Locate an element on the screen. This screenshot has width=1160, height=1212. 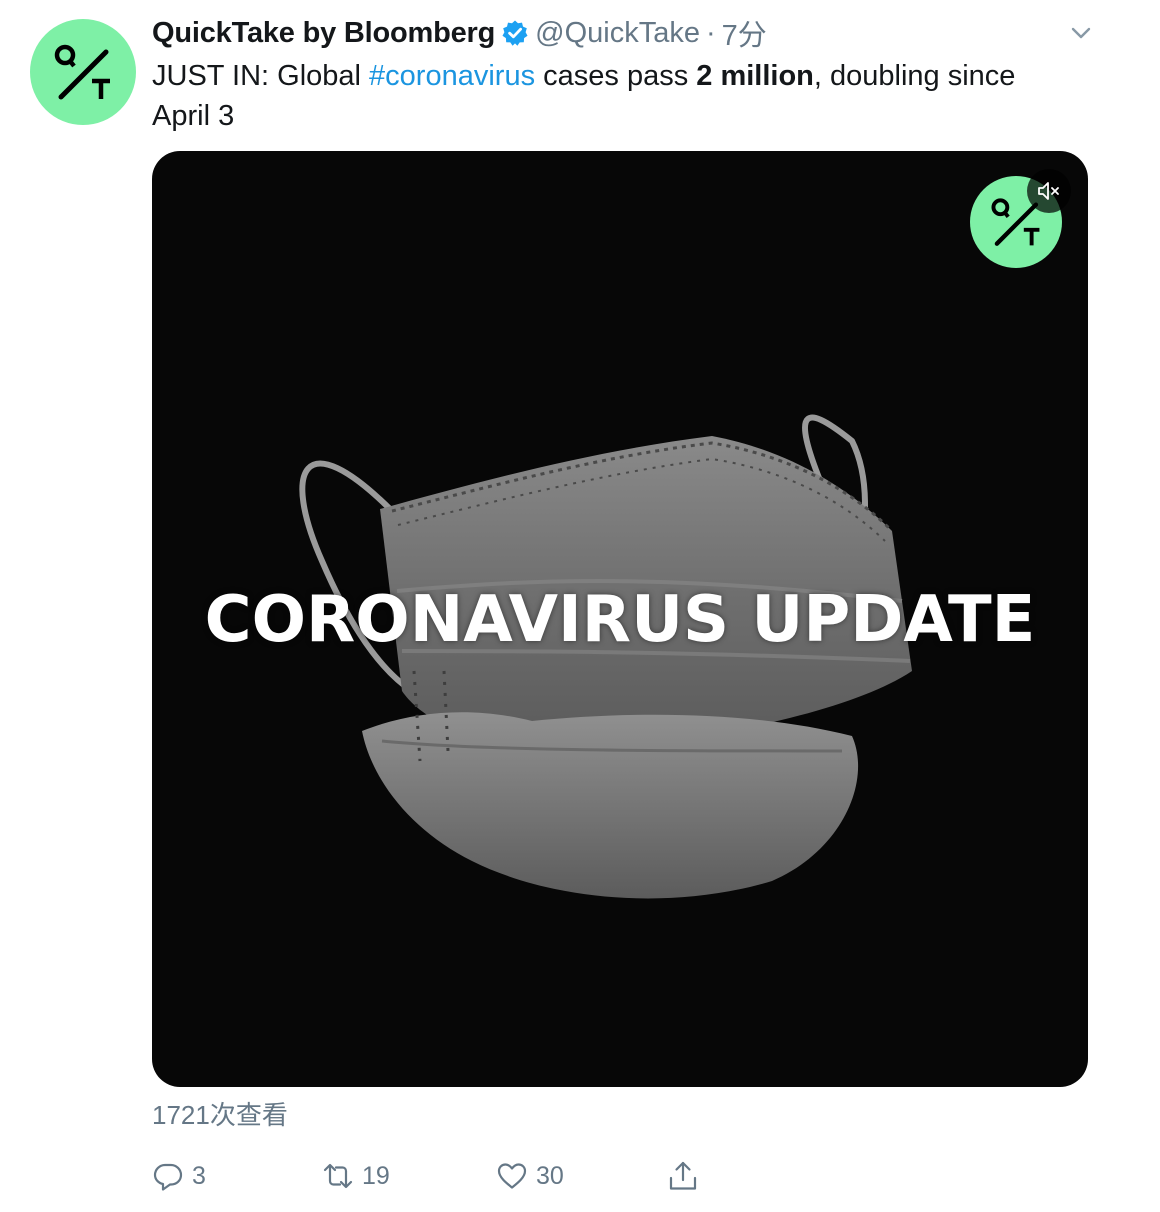
hashtag-link: #coronavirus is located at coordinates (452, 76).